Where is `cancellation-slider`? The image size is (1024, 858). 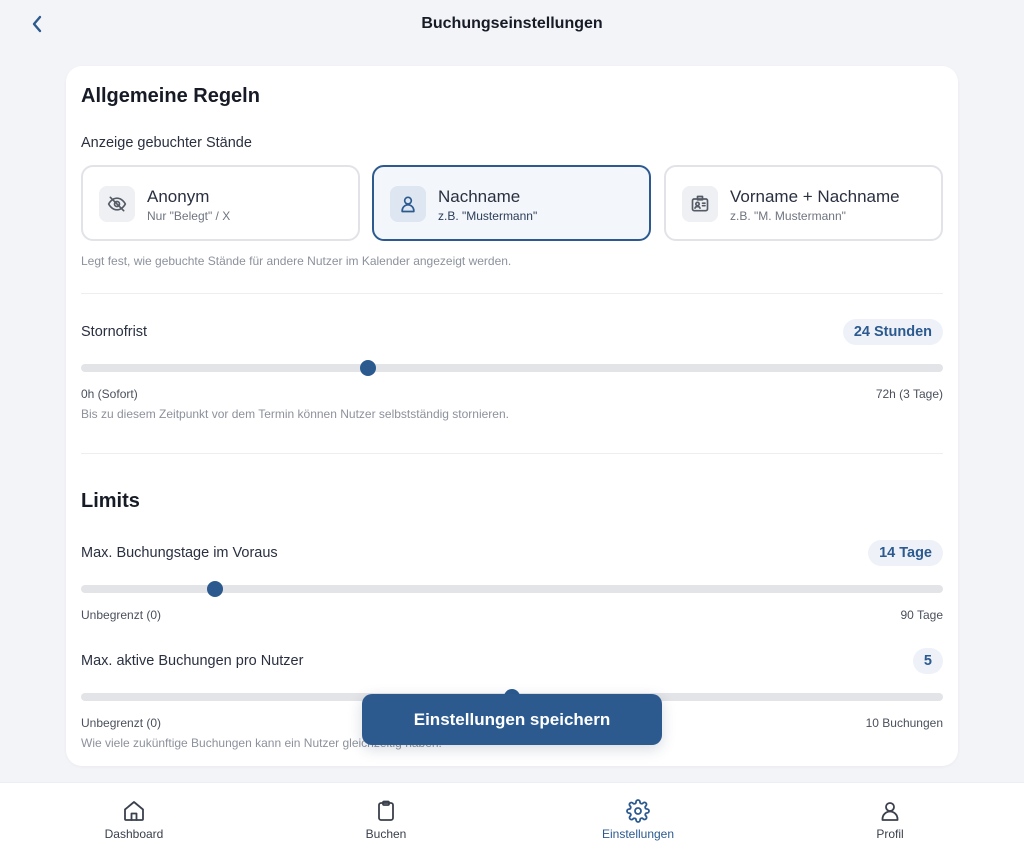
cancellation-slider is located at coordinates (512, 368).